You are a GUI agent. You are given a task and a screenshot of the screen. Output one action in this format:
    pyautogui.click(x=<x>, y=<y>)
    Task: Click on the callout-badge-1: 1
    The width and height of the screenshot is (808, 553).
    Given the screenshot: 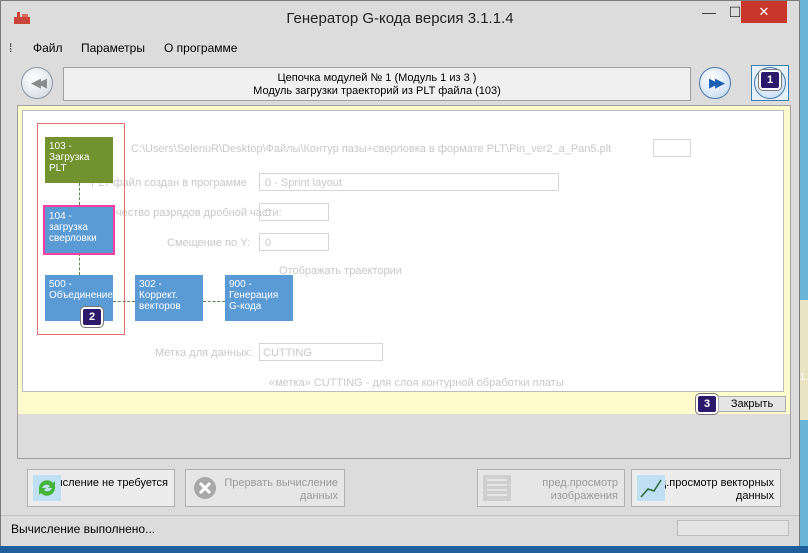 What is the action you would take?
    pyautogui.click(x=770, y=80)
    